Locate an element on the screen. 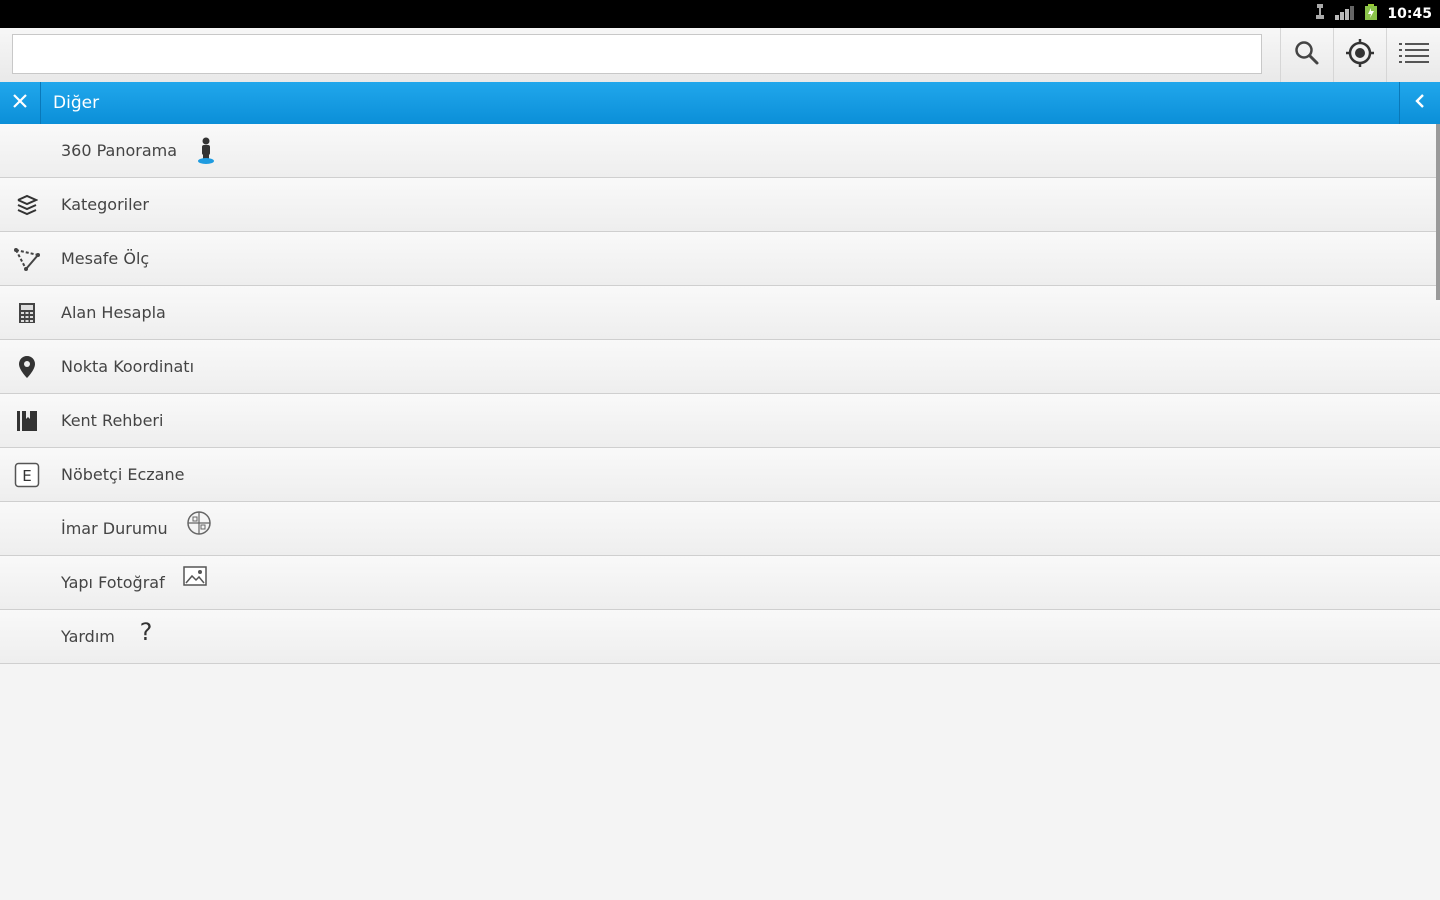 The width and height of the screenshot is (1440, 900). usb-icon is located at coordinates (1320, 14).